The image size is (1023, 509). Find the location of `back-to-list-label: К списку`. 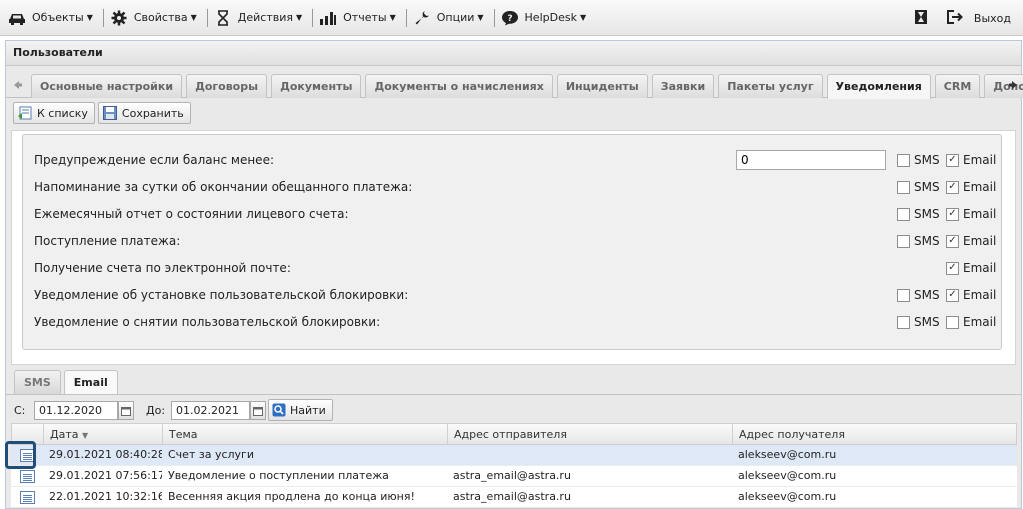

back-to-list-label: К списку is located at coordinates (62, 113).